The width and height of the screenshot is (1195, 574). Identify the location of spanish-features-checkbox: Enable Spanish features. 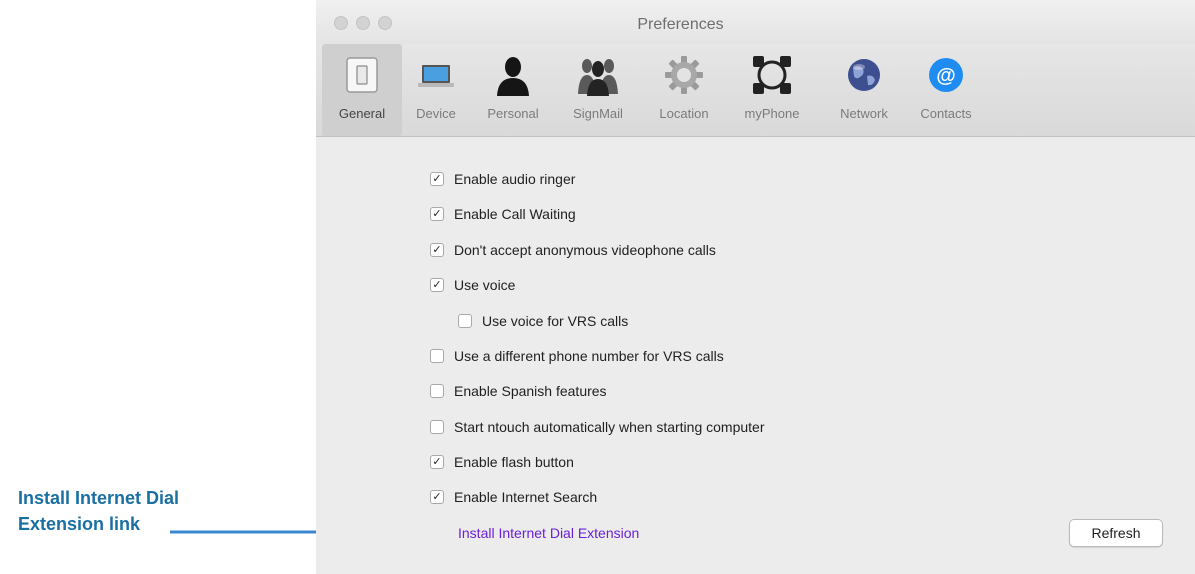
(518, 391).